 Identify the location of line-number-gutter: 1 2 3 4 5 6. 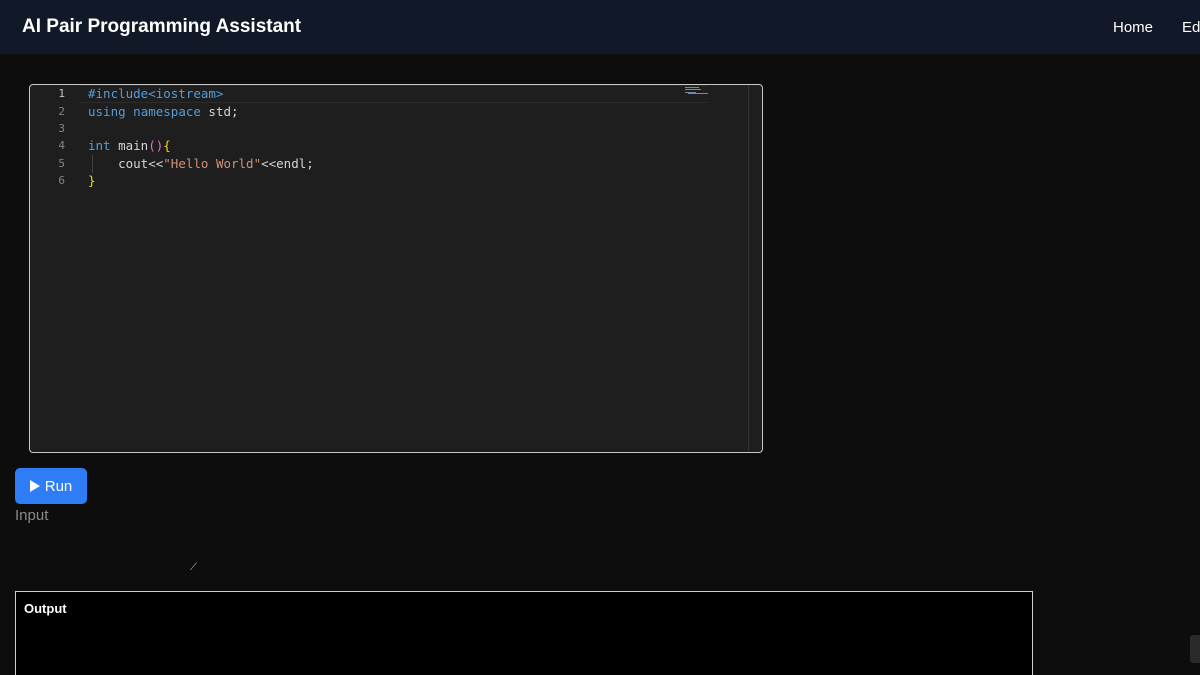
(54, 268).